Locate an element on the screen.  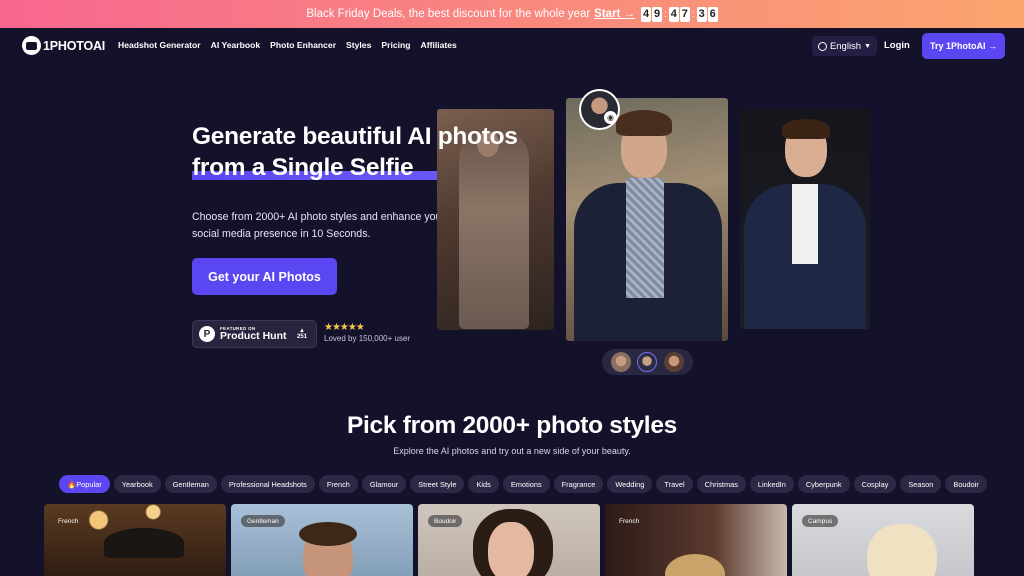
globe-icon is located at coordinates (822, 46).